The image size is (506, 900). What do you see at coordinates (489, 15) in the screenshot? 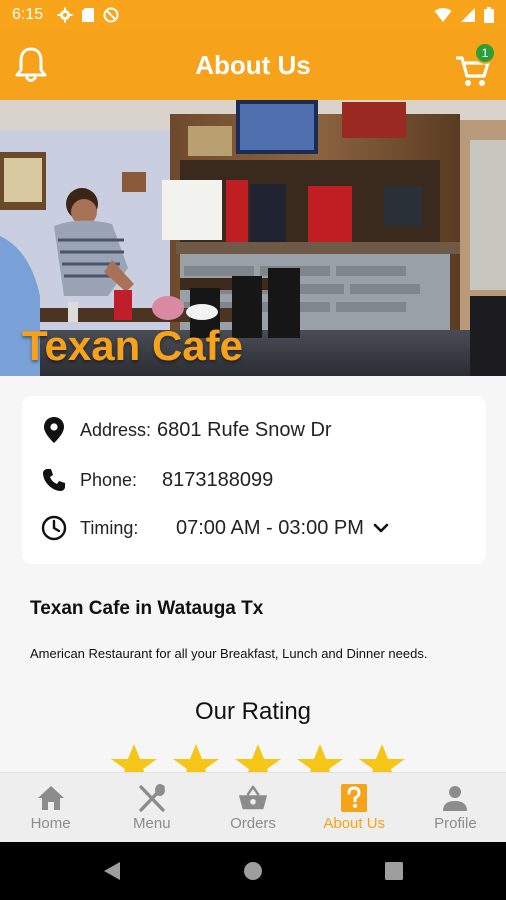
I see `battery-icon` at bounding box center [489, 15].